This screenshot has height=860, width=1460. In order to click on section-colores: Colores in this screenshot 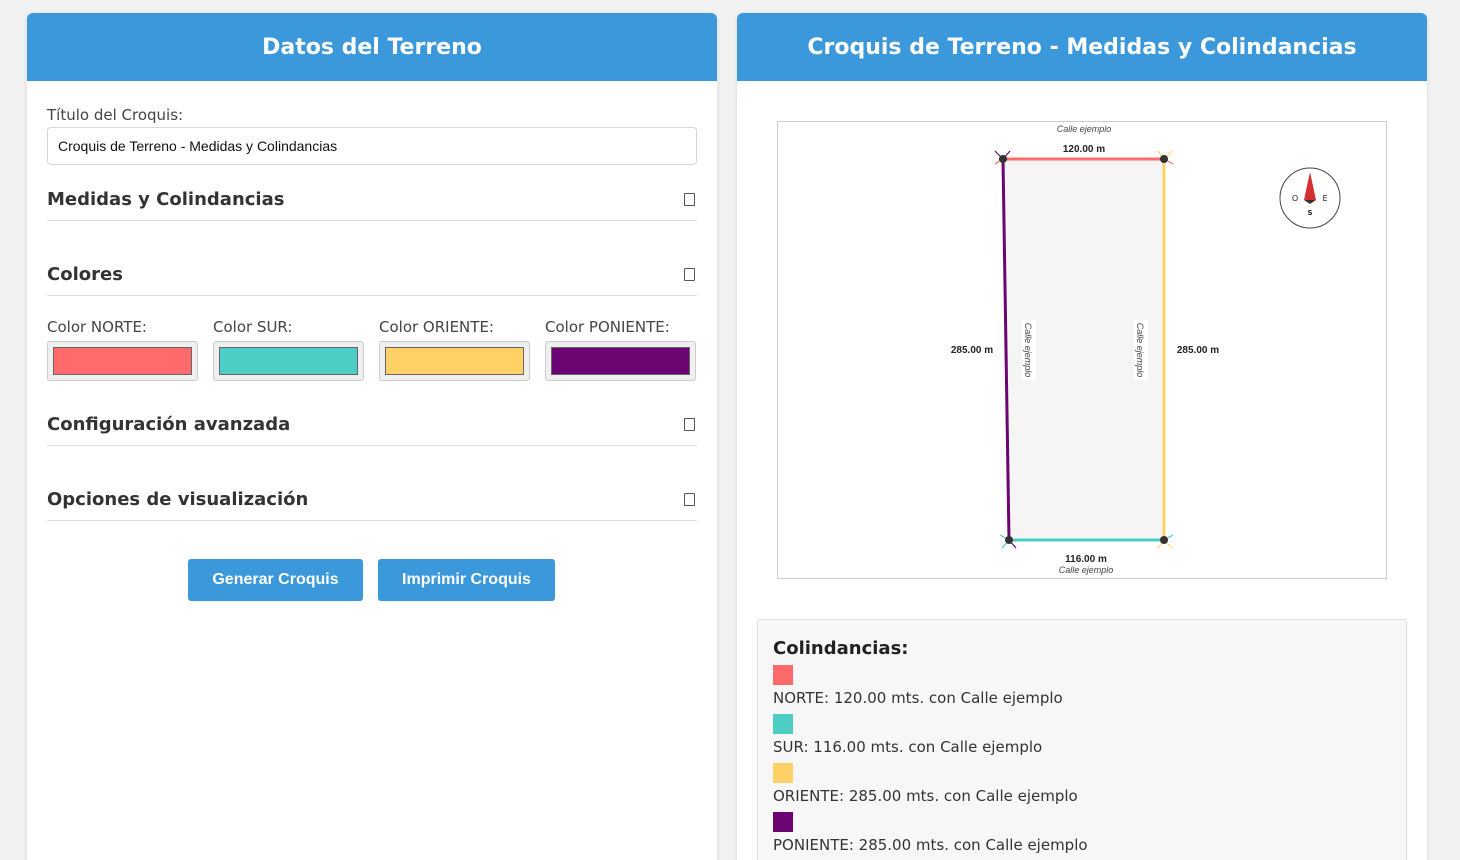, I will do `click(372, 280)`.